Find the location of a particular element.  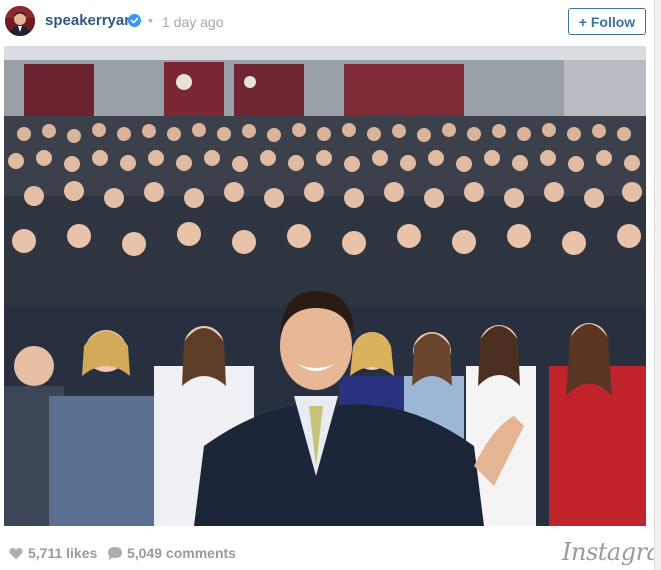

instagram-logo: Instagram is located at coordinates (611, 552).